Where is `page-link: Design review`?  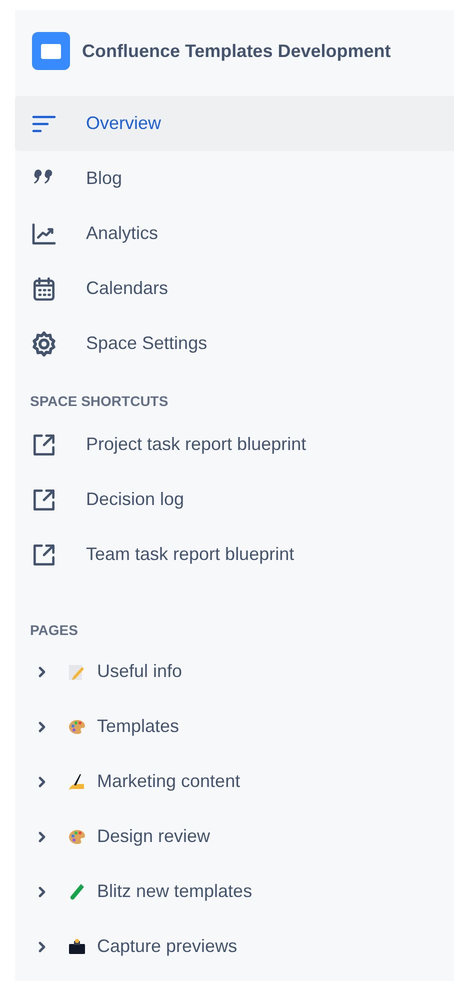
page-link: Design review is located at coordinates (153, 836).